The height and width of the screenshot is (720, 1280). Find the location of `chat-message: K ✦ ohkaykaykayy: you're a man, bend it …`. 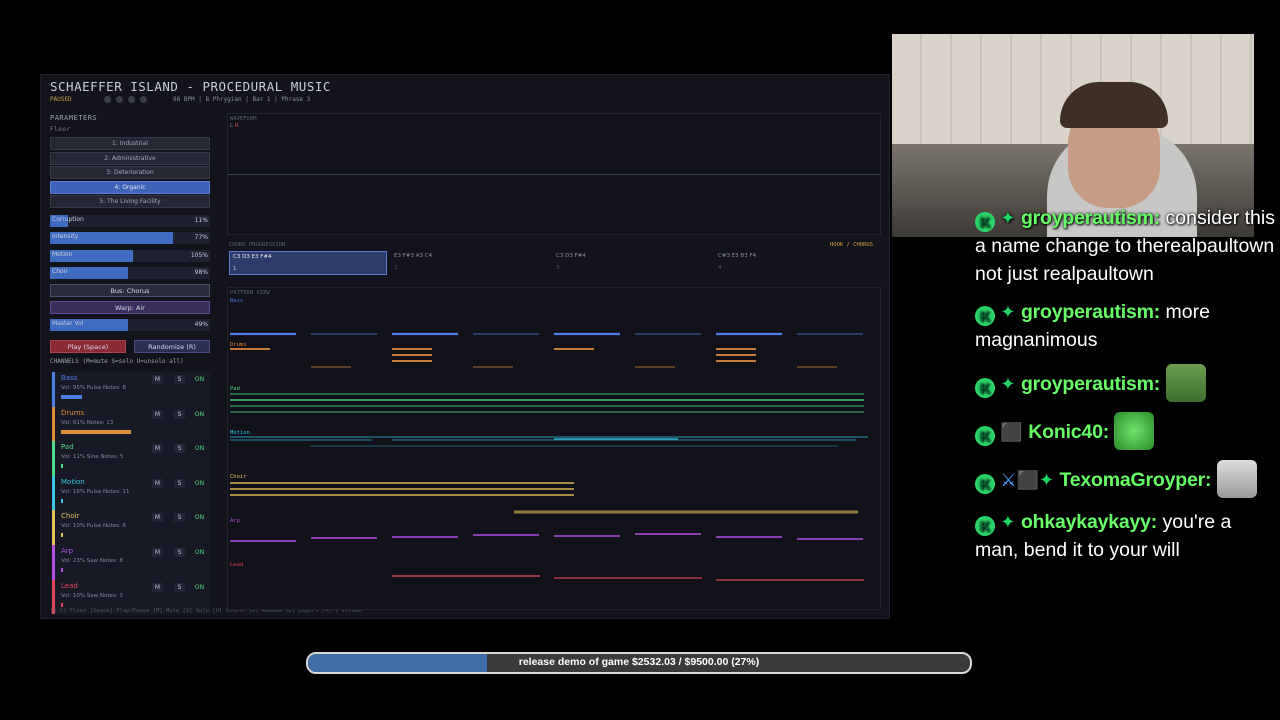

chat-message: K ✦ ohkaykaykayy: you're a man, bend it … is located at coordinates (1125, 536).